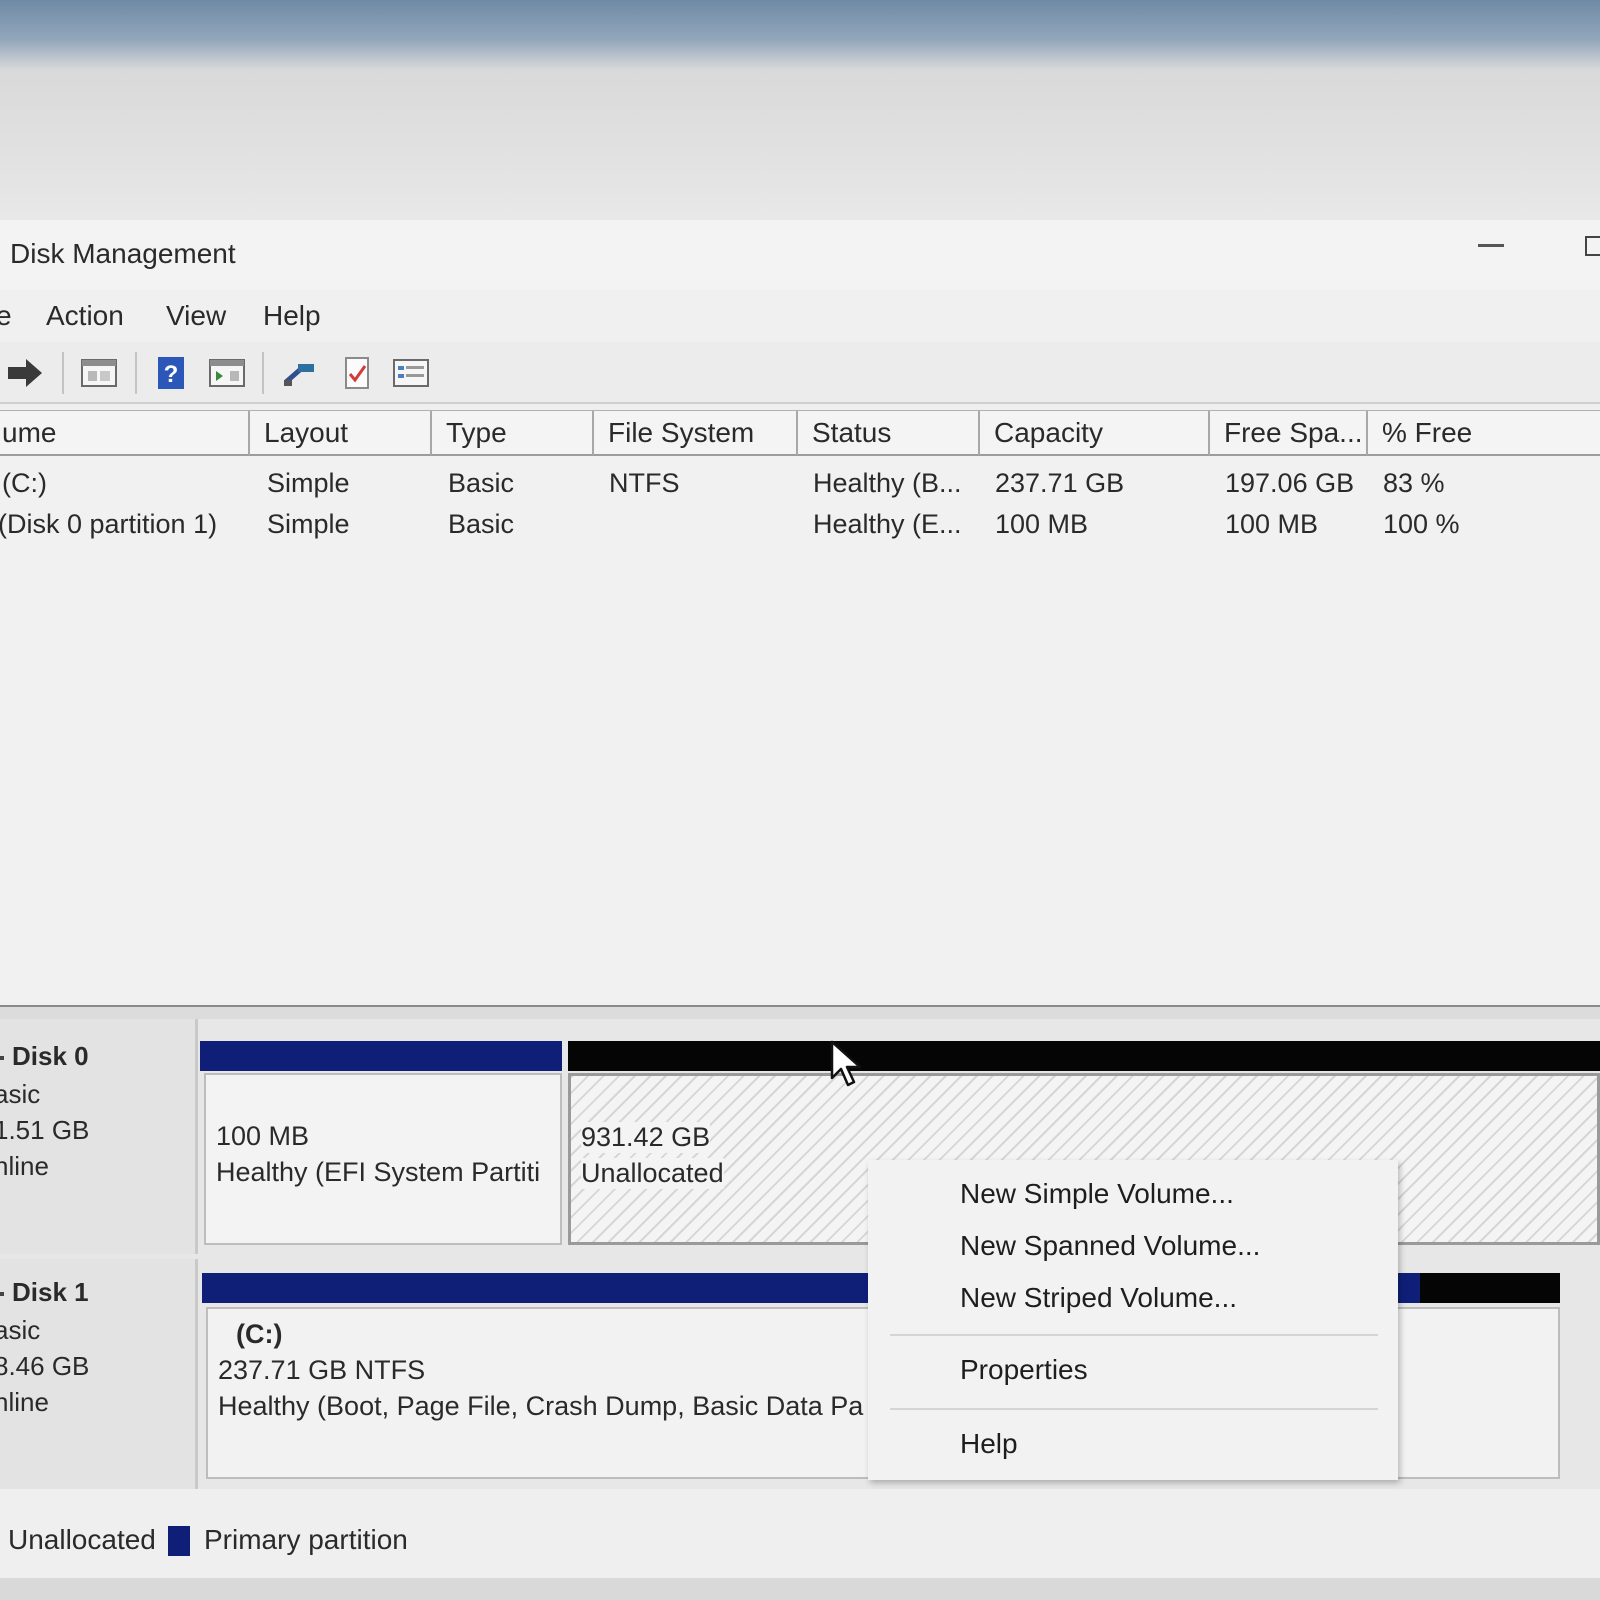 This screenshot has height=1600, width=1600. Describe the element at coordinates (24, 1402) in the screenshot. I see `disk-1-state: nline` at that location.